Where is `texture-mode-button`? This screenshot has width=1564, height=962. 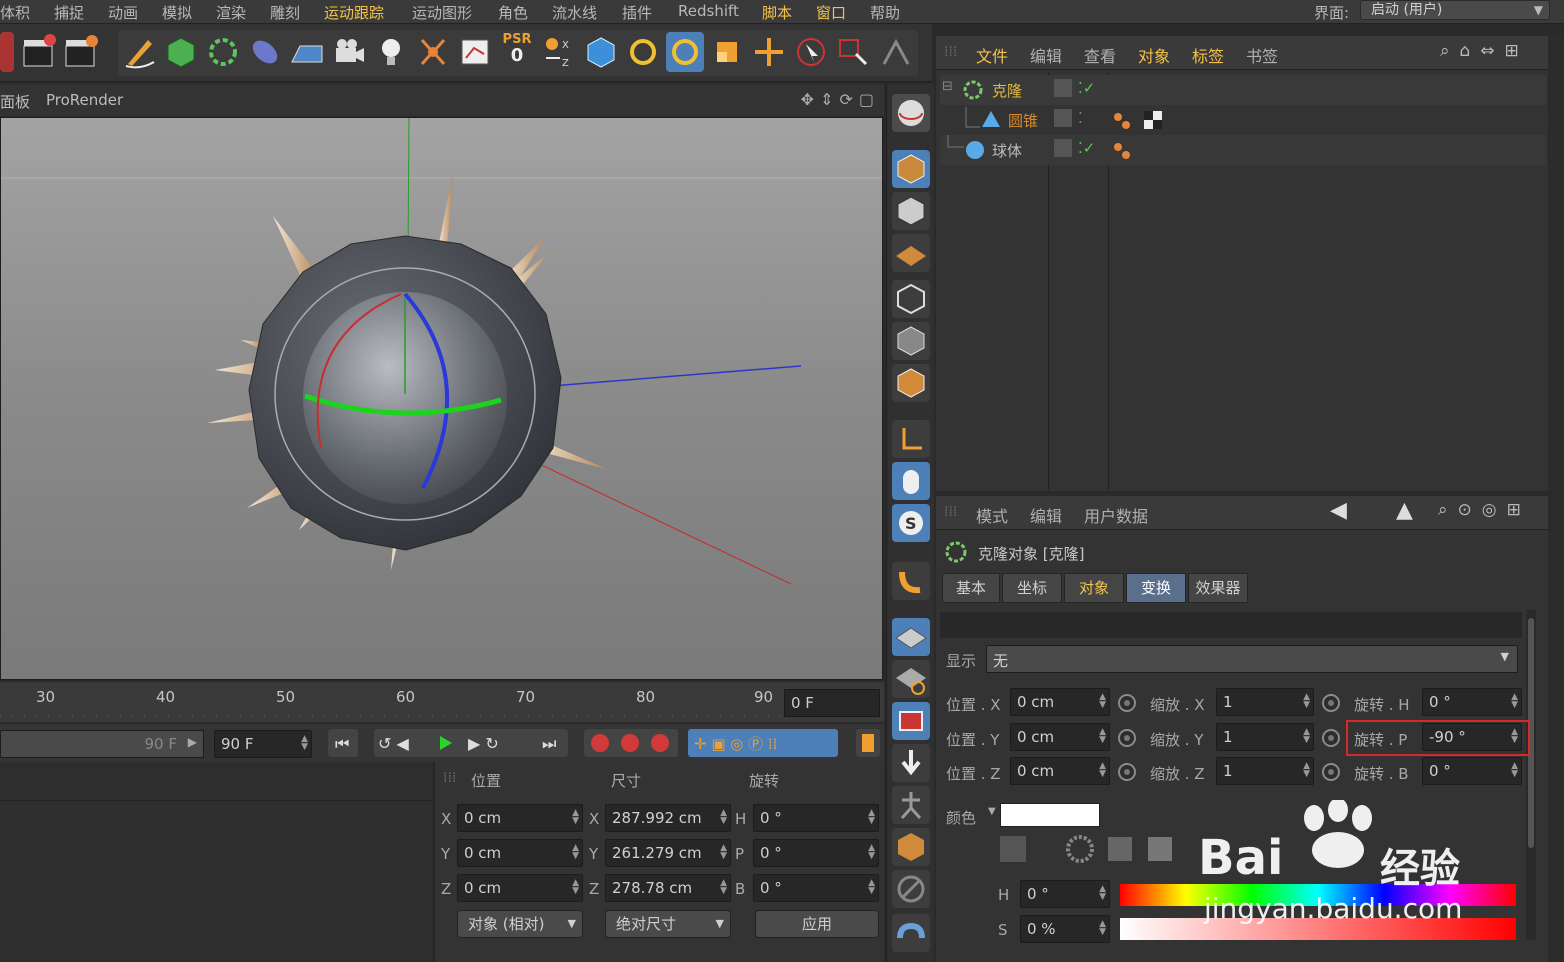 texture-mode-button is located at coordinates (911, 211).